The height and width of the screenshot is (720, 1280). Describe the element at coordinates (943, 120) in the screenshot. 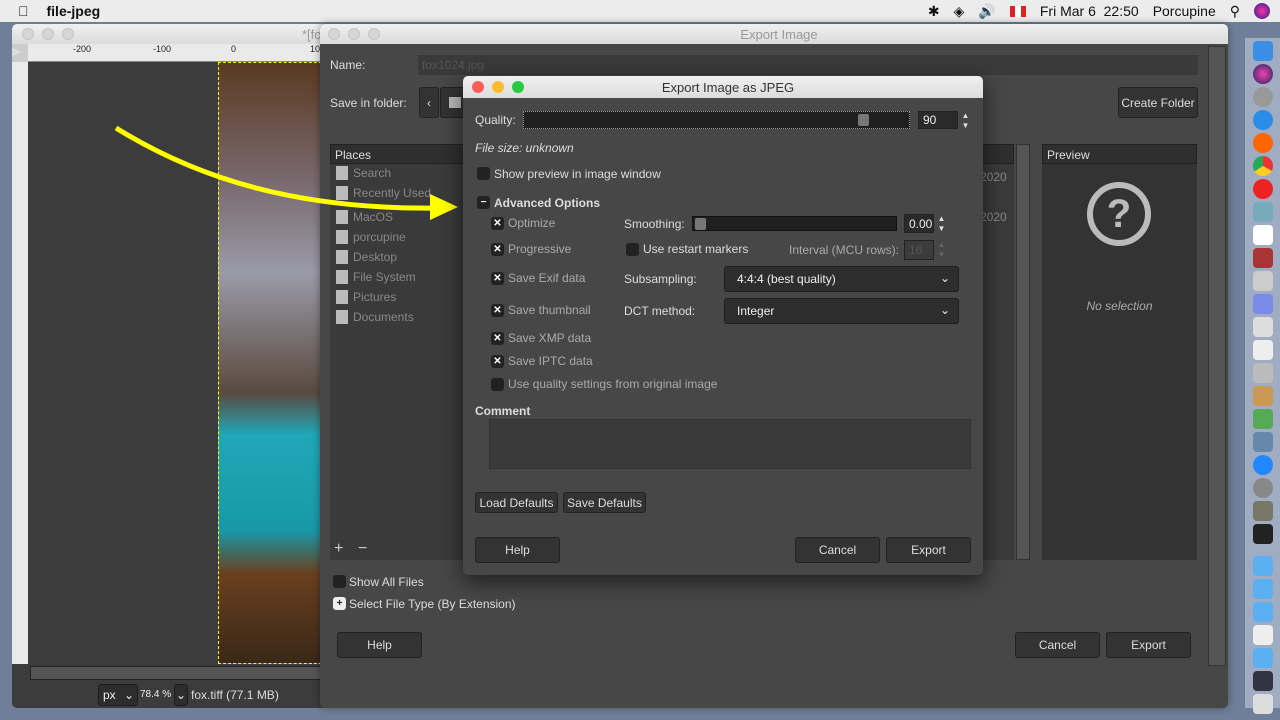

I see `quality-spinner: 90 ▲ ▼` at that location.